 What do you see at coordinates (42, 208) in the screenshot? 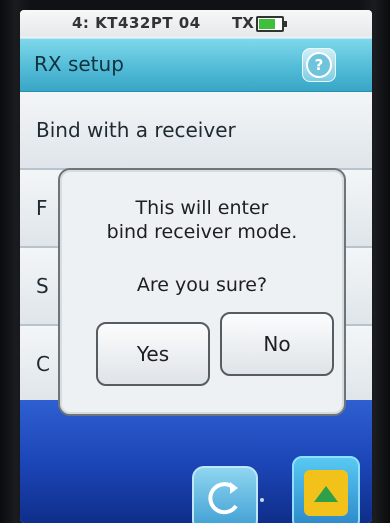
I see `list-item-label: F` at bounding box center [42, 208].